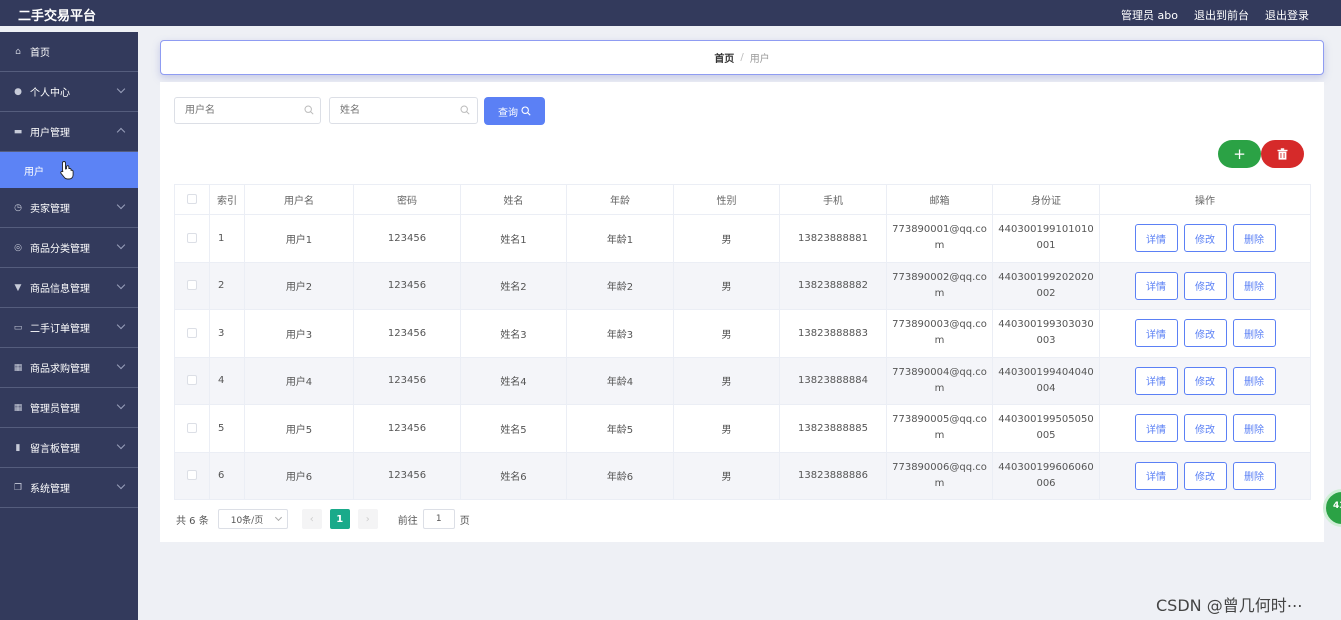 The width and height of the screenshot is (1341, 620). I want to click on cell-password: 123456, so click(407, 428).